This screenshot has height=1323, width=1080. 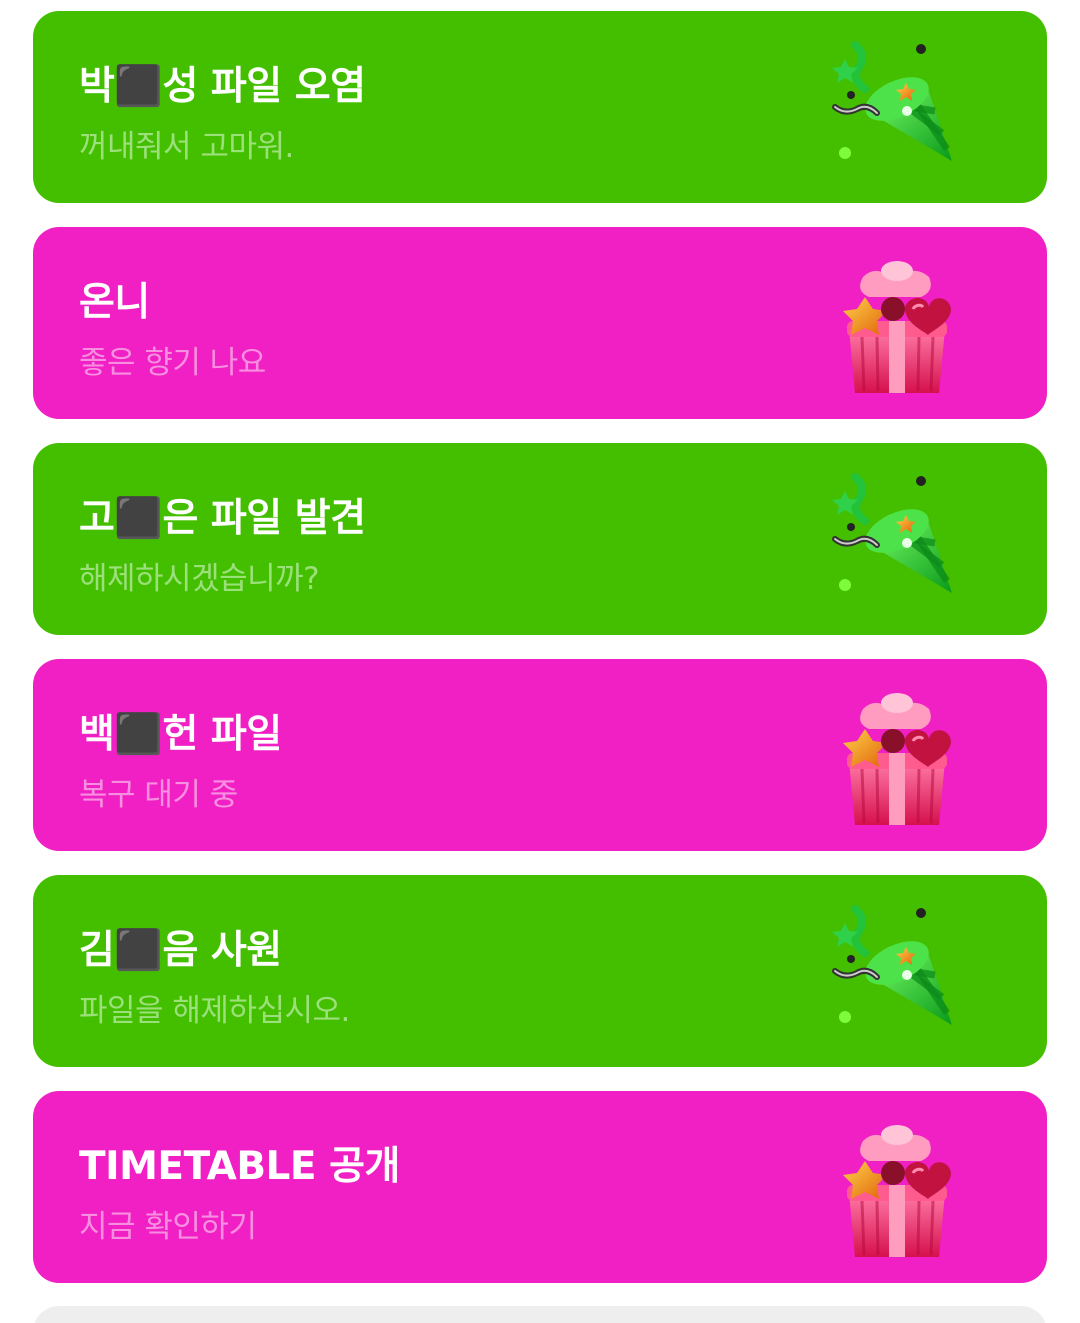 I want to click on card-item-4: 백⬛헌 파일 복구 대기 중, so click(x=540, y=755).